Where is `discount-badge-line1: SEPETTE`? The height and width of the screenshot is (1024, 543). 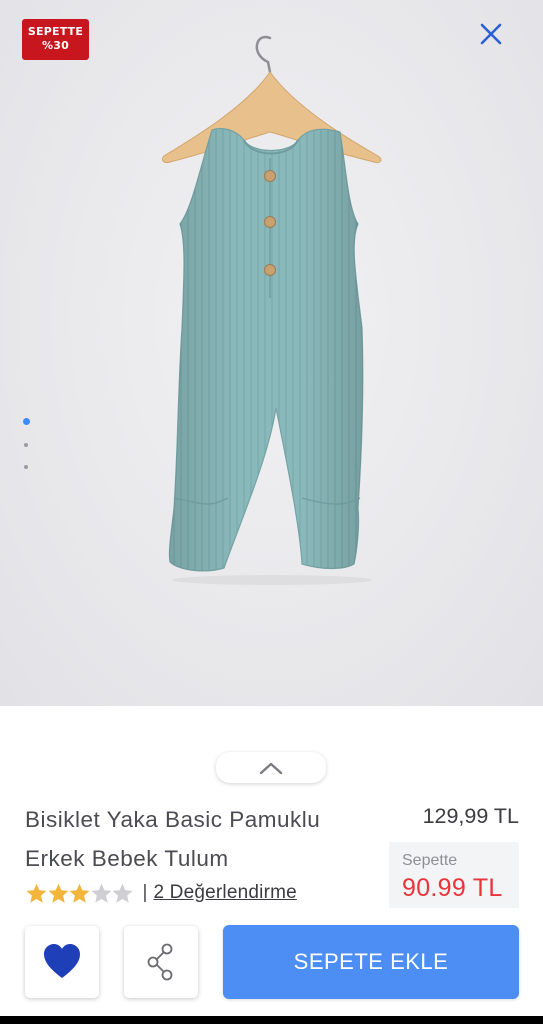 discount-badge-line1: SEPETTE is located at coordinates (55, 31).